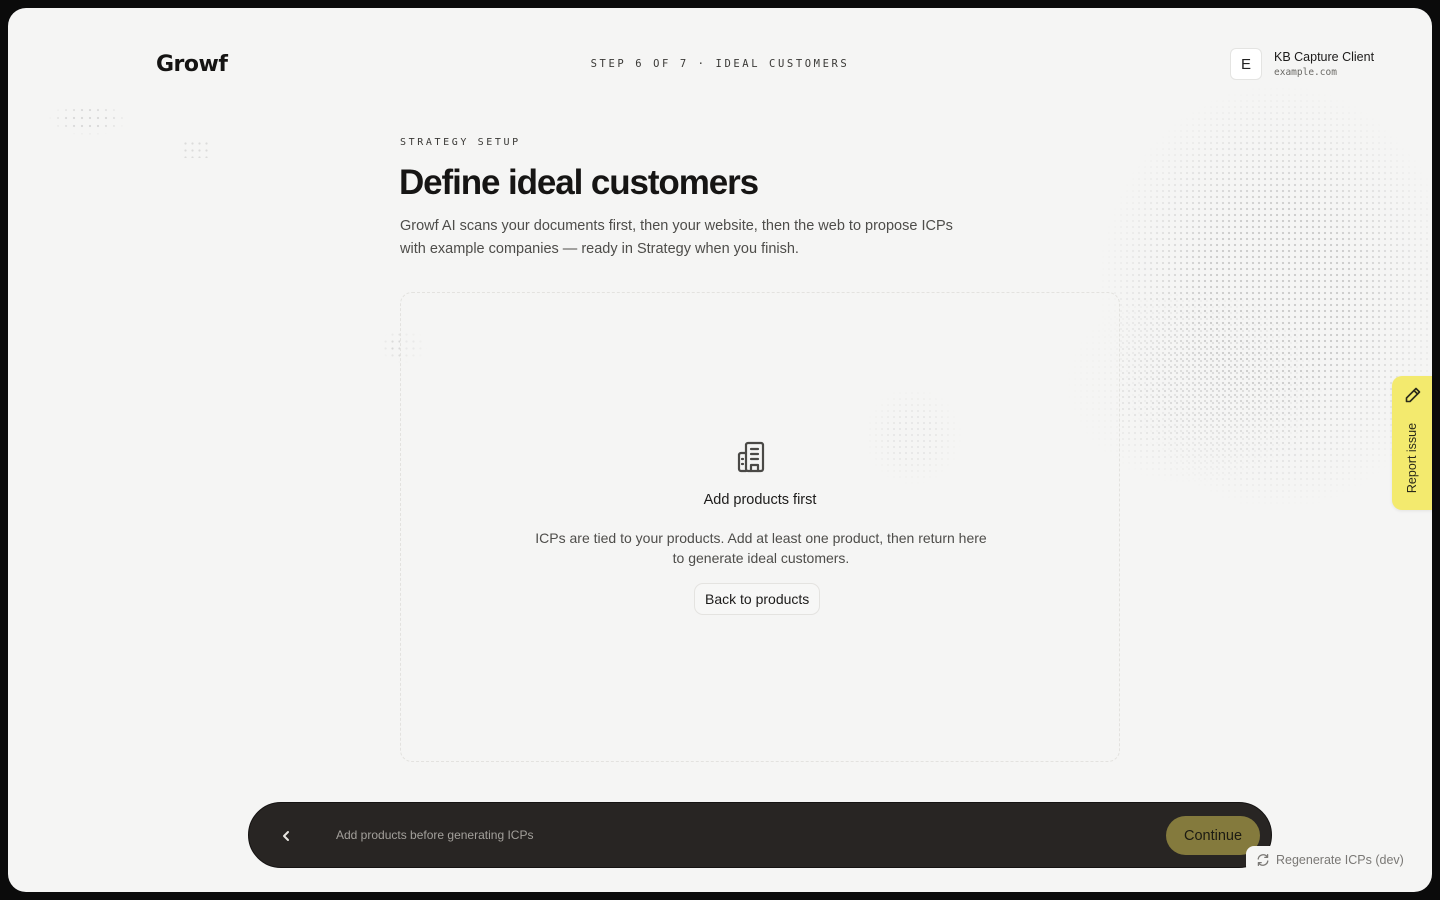  What do you see at coordinates (1263, 860) in the screenshot?
I see `refresh-icon` at bounding box center [1263, 860].